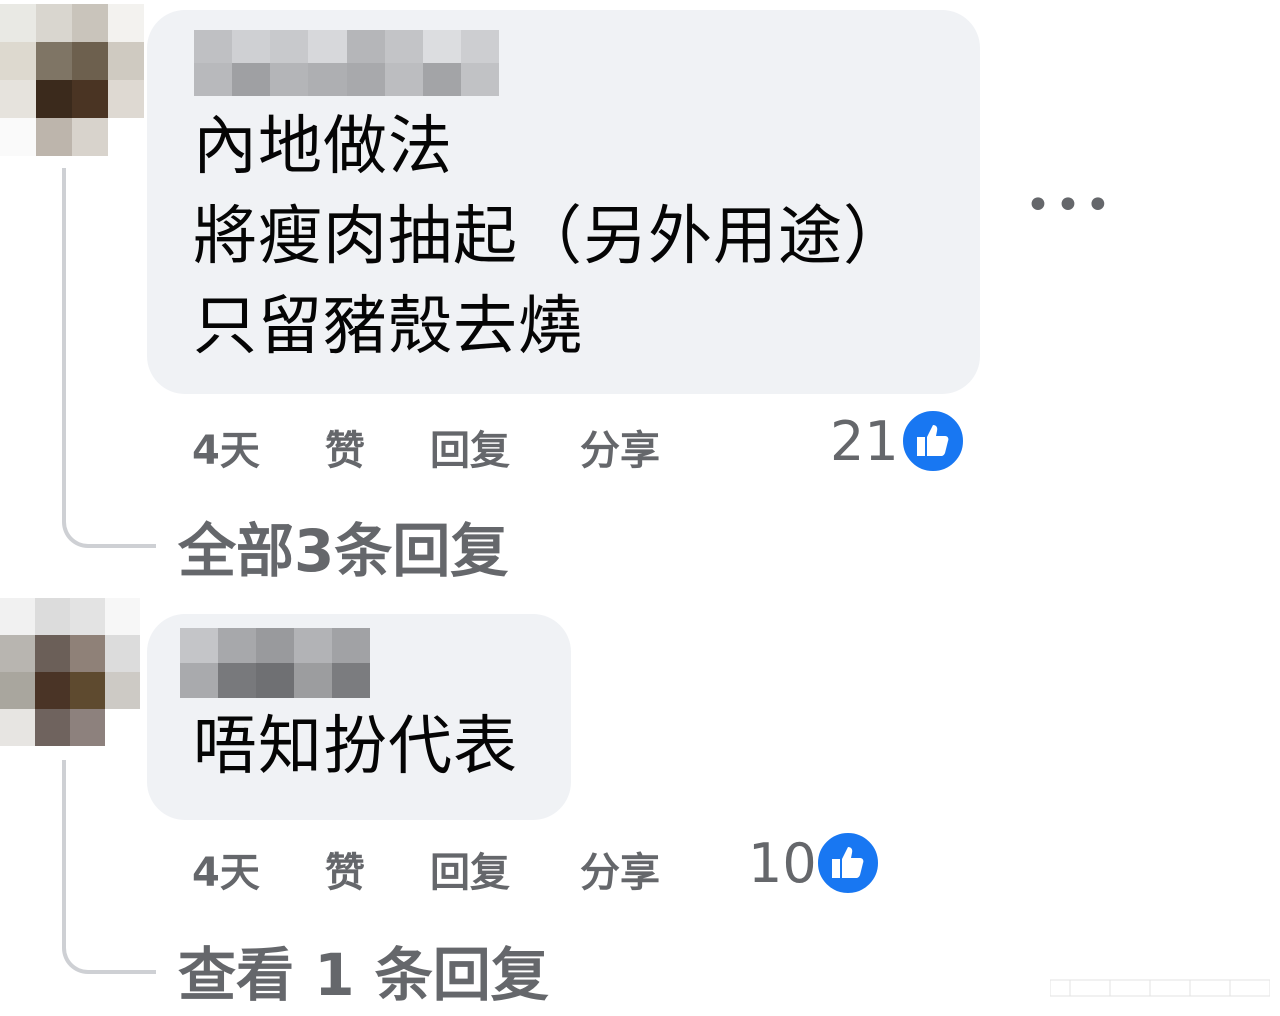  I want to click on watermark, so click(1160, 988).